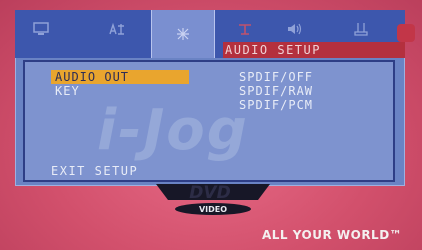  I want to click on dvd-logo-text: DVD, so click(209, 193).